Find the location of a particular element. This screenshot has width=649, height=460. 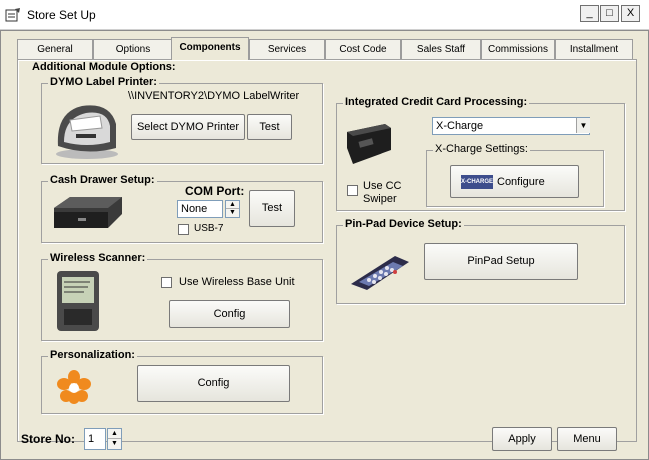

pinpad-setup-button: PinPad Setup is located at coordinates (501, 261).